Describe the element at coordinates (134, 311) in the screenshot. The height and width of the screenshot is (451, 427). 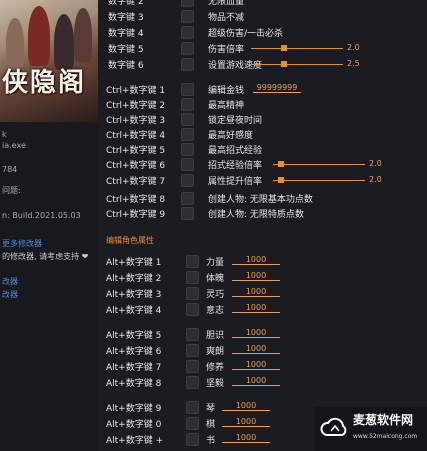
I see `hotkey-label: Alt+数字键 4` at that location.